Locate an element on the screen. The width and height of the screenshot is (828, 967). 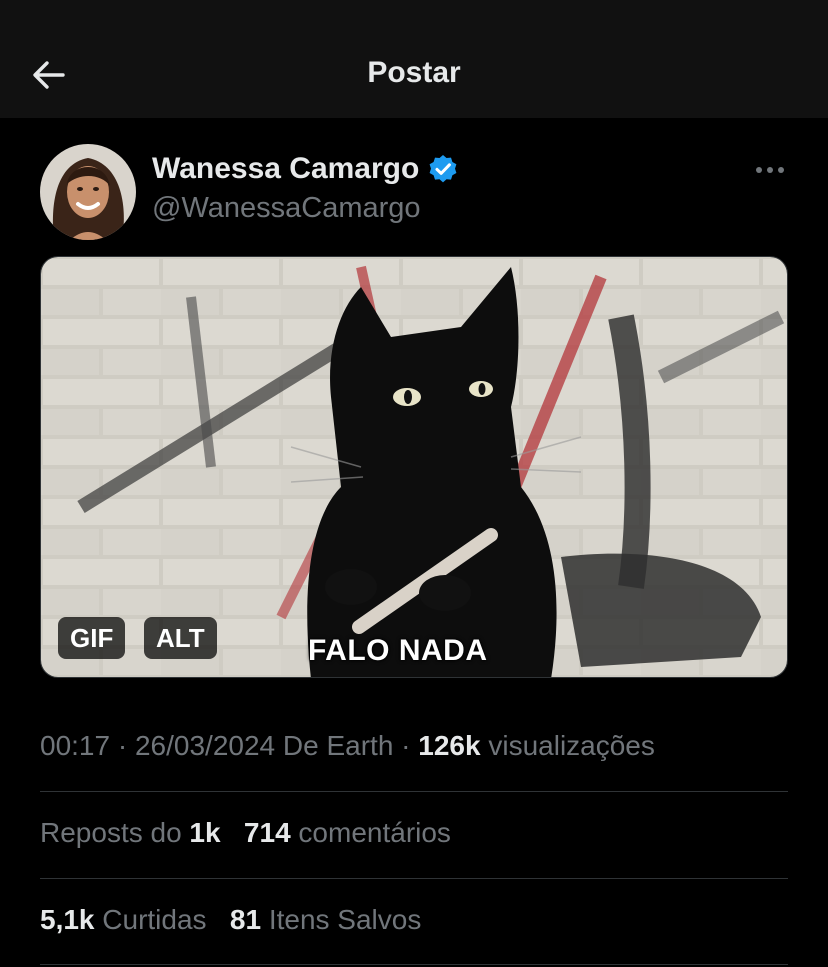
author-display-name: Wanessa Camargo is located at coordinates (286, 168).